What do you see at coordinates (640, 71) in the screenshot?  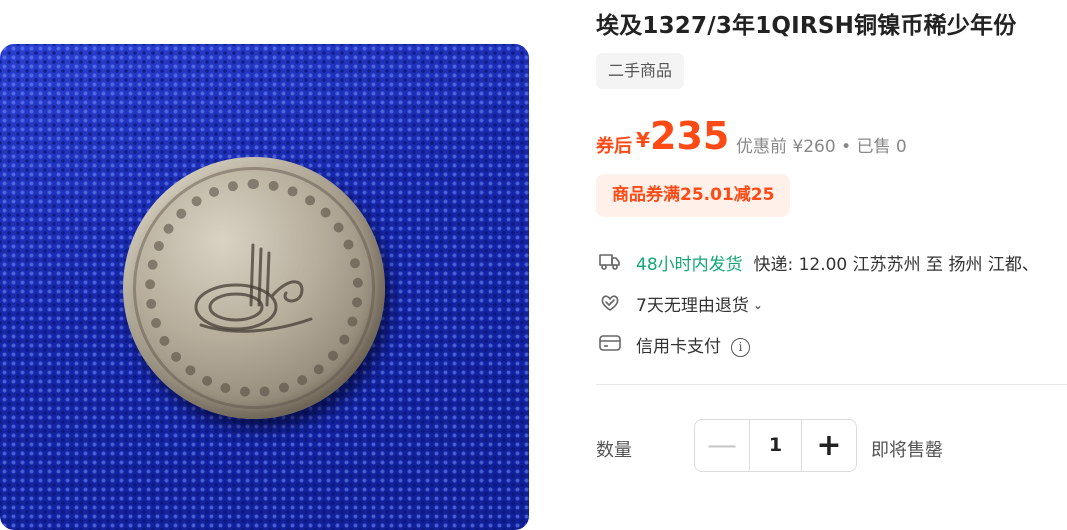 I see `condition-tag: 二手商品` at bounding box center [640, 71].